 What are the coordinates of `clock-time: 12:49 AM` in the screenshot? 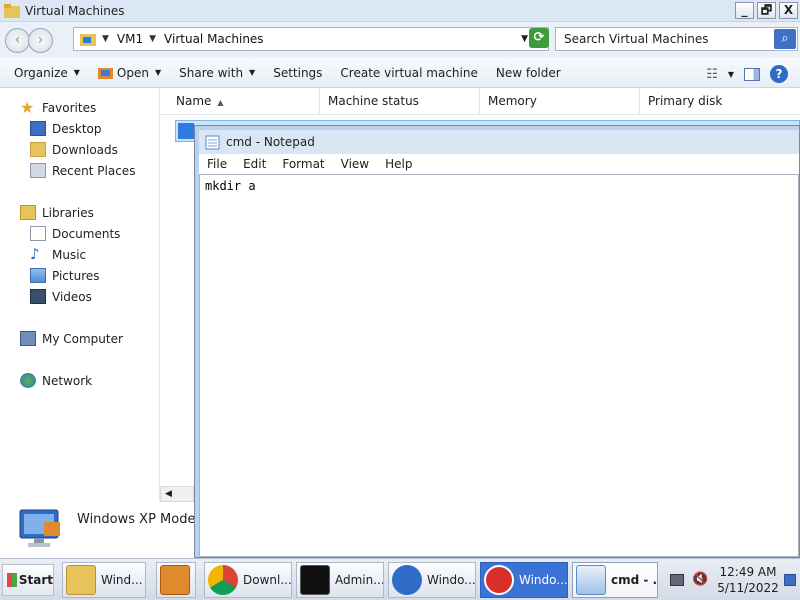 It's located at (748, 572).